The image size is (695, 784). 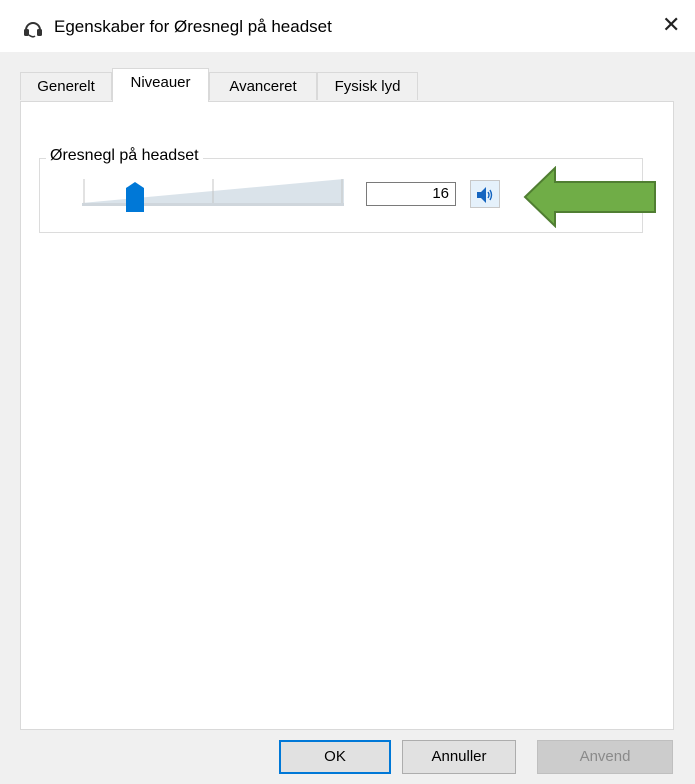 I want to click on headset-icon, so click(x=33, y=30).